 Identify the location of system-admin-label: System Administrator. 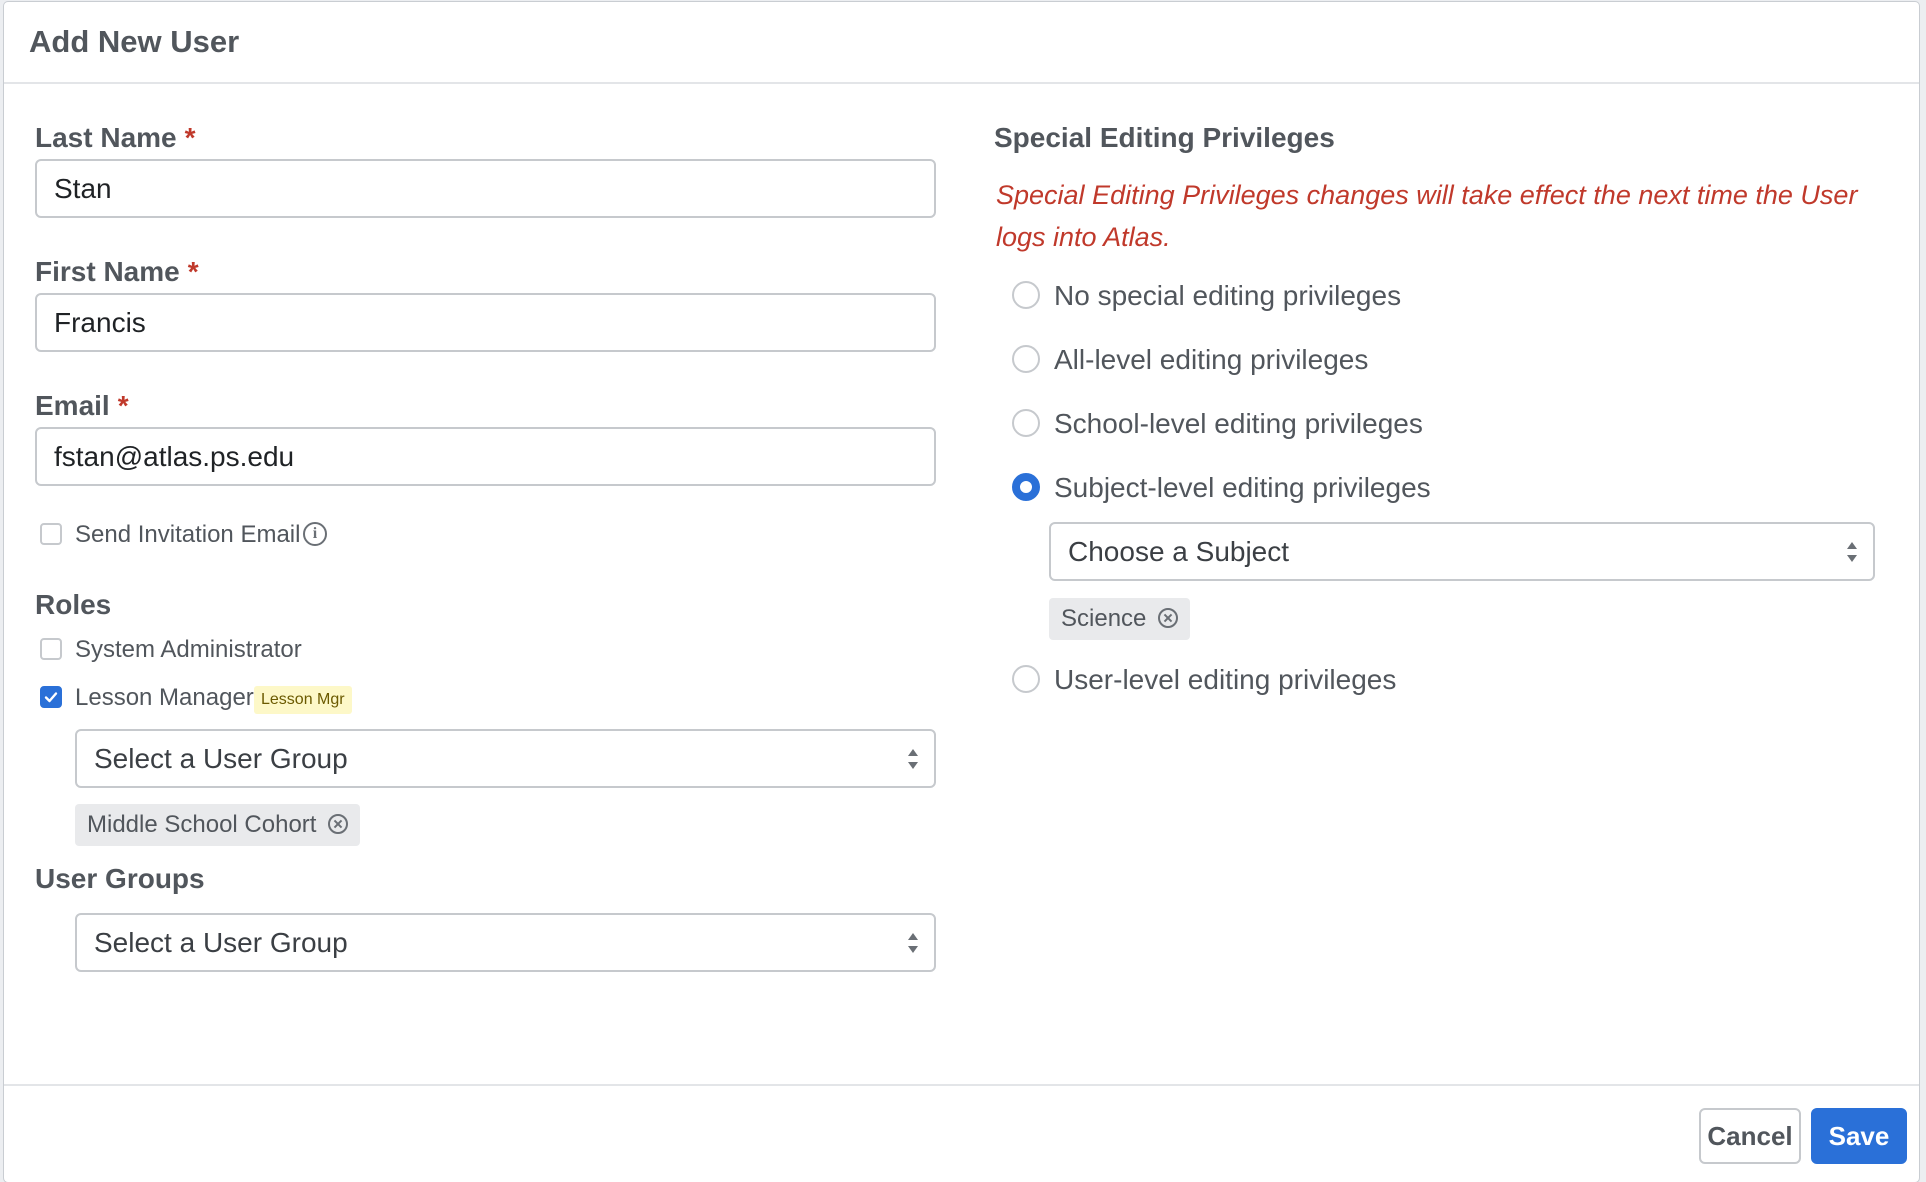
(188, 649).